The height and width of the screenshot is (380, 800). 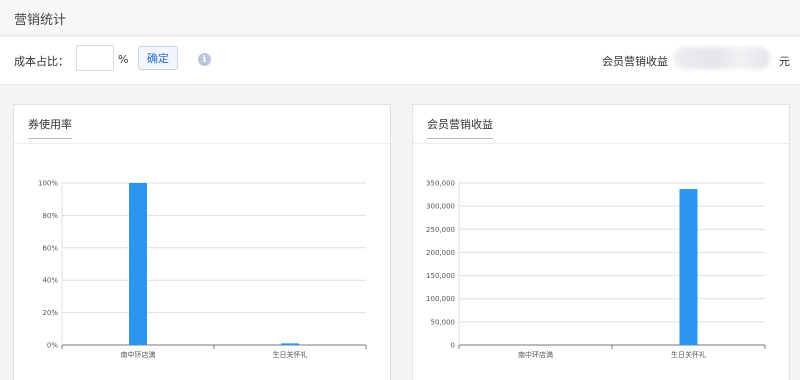 I want to click on revenue-label: 会员营销收益, so click(x=635, y=61).